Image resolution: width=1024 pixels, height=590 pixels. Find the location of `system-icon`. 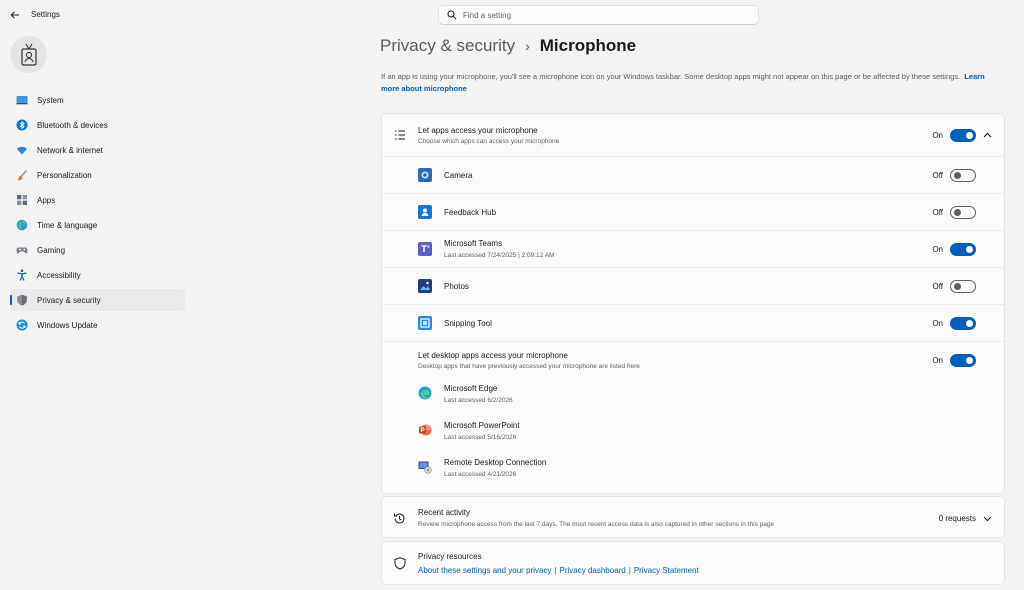

system-icon is located at coordinates (22, 100).